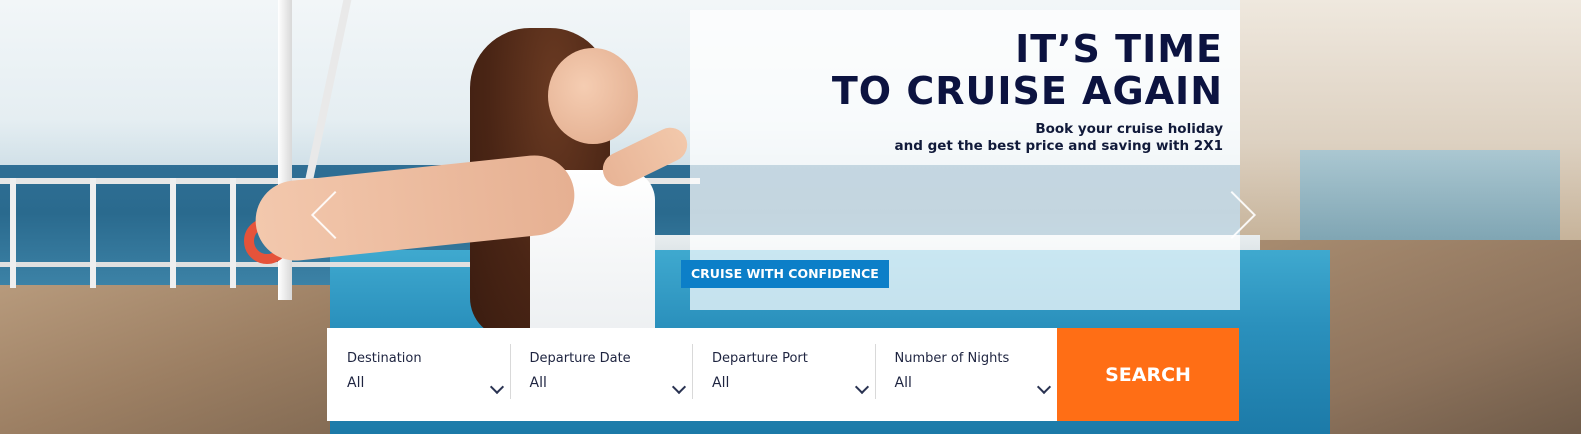 Image resolution: width=1581 pixels, height=434 pixels. I want to click on headline-line-1: IT’S TIME, so click(1119, 49).